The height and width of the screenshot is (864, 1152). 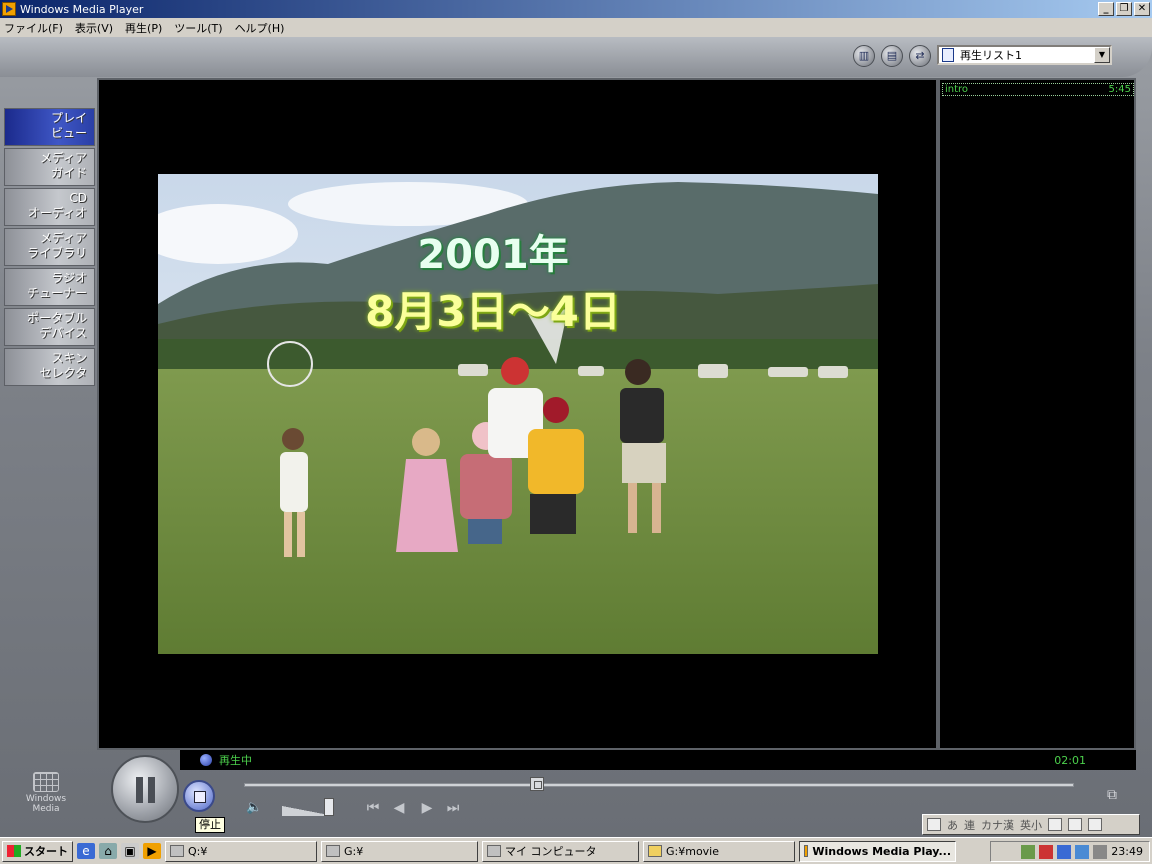 What do you see at coordinates (1119, 89) in the screenshot?
I see `playlist-item-duration: 5:45` at bounding box center [1119, 89].